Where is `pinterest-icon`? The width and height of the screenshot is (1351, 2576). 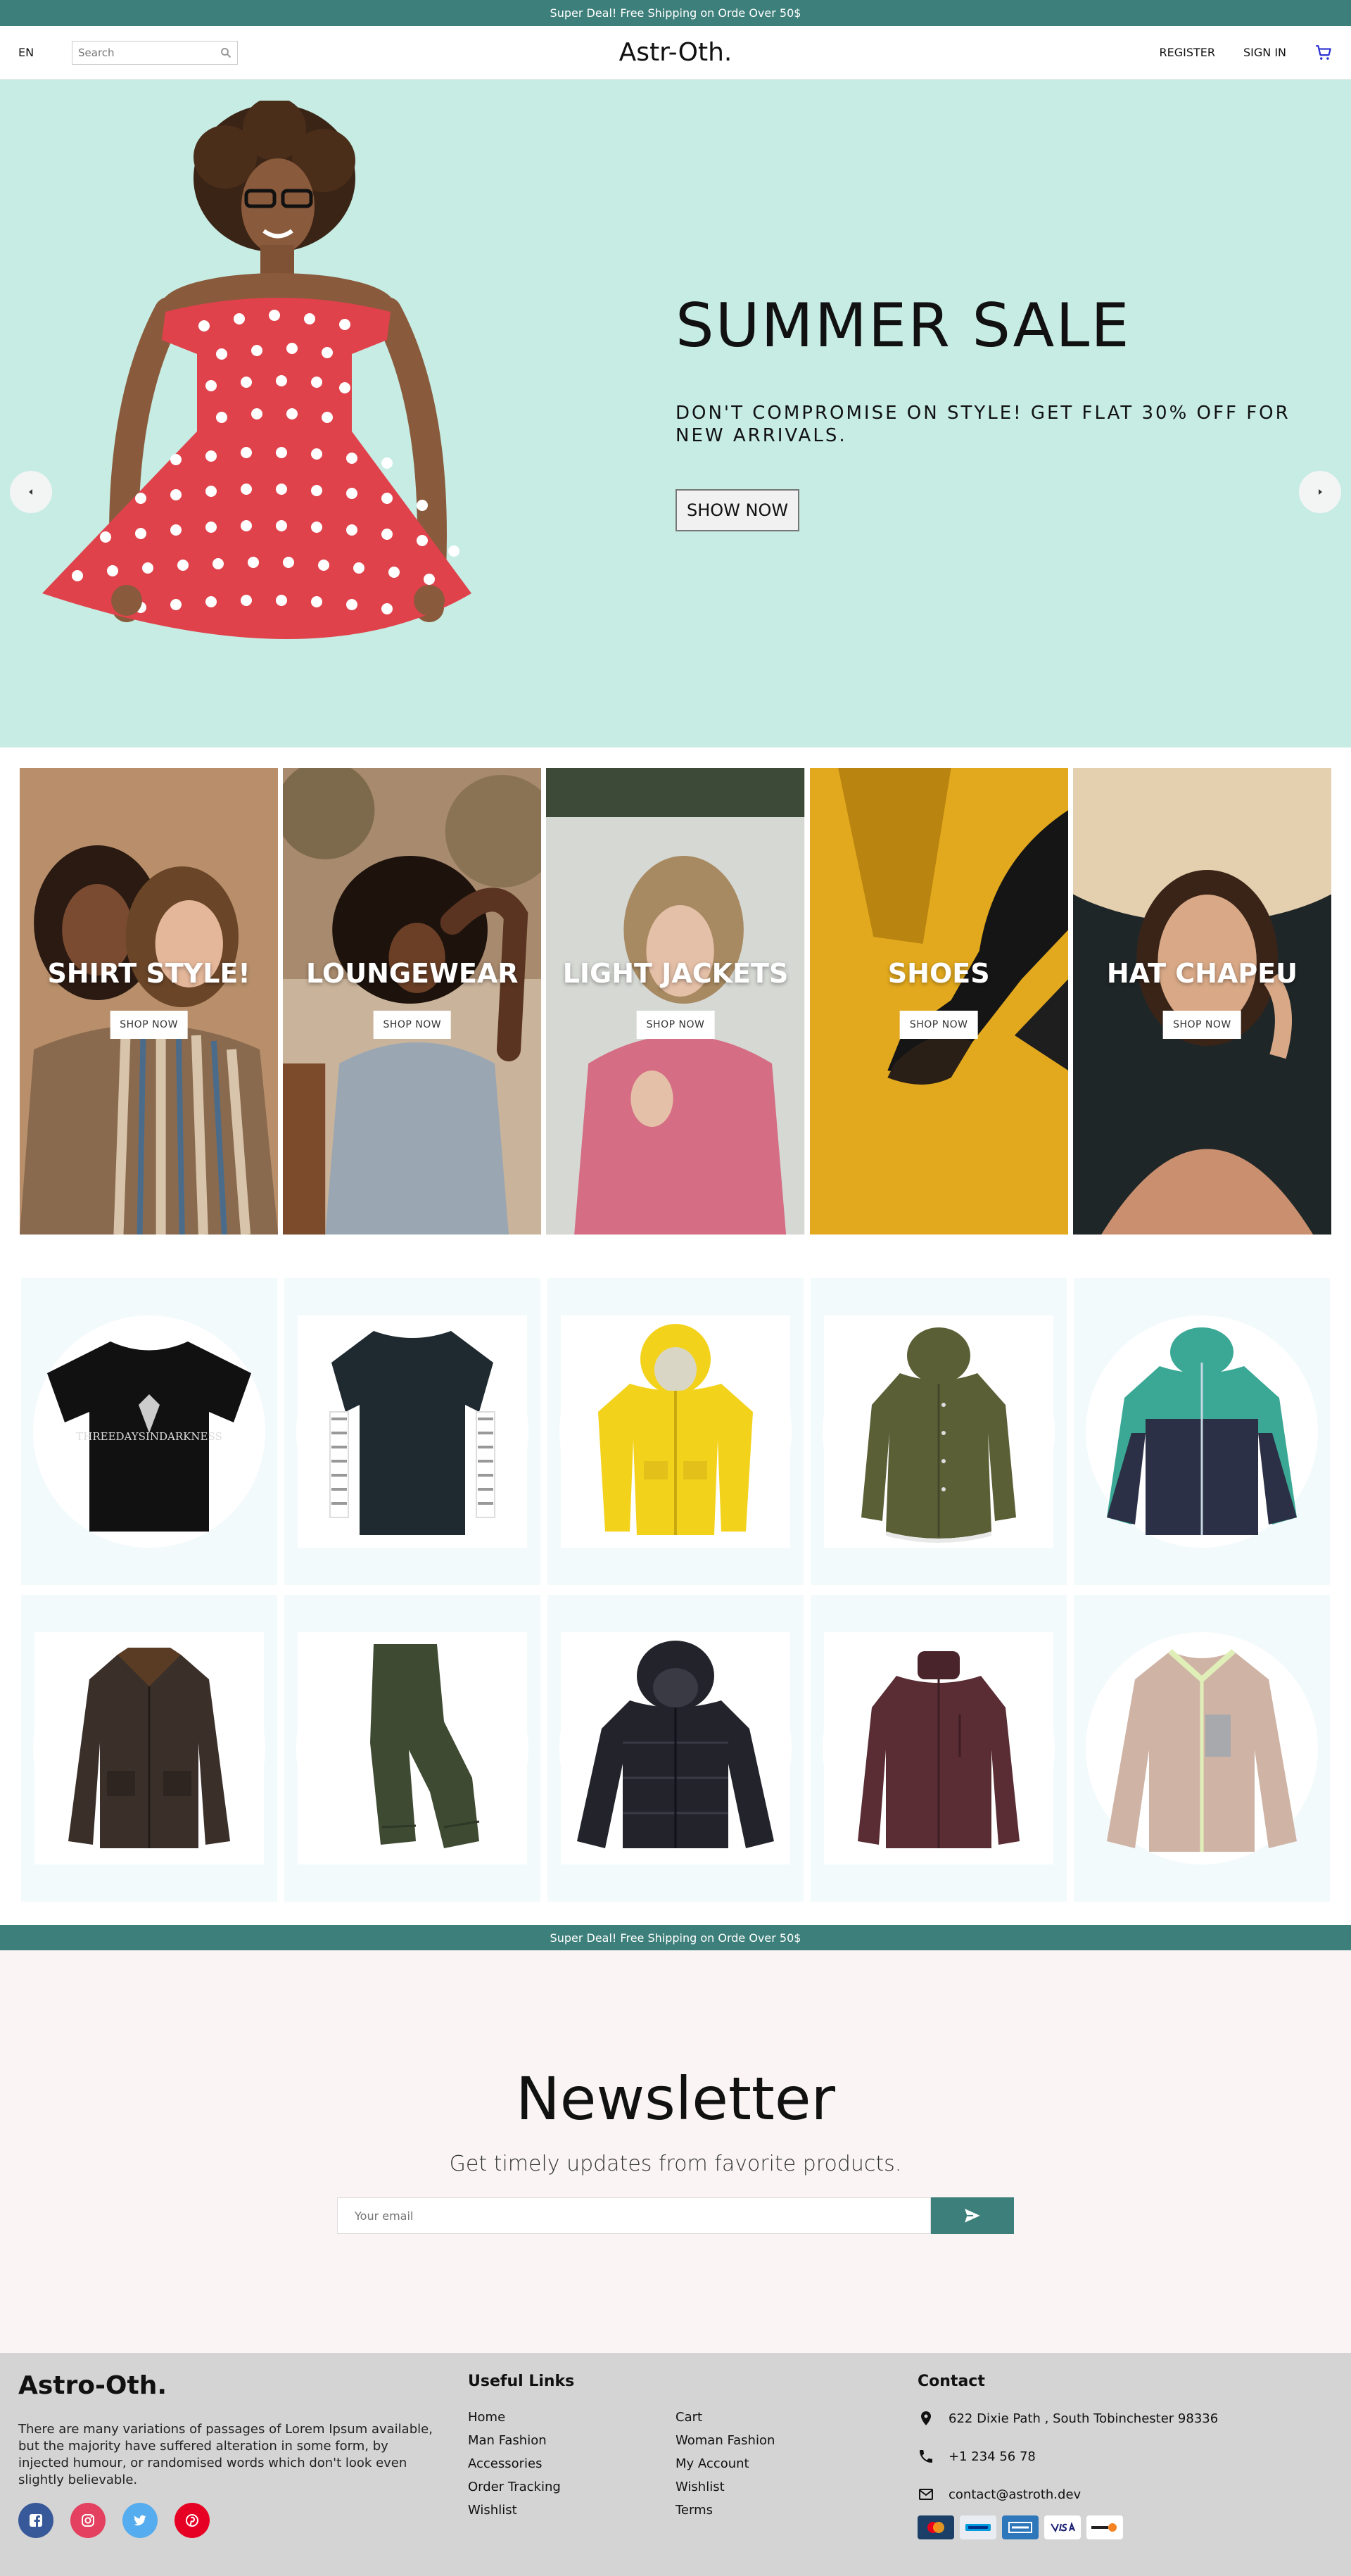
pinterest-icon is located at coordinates (192, 2520).